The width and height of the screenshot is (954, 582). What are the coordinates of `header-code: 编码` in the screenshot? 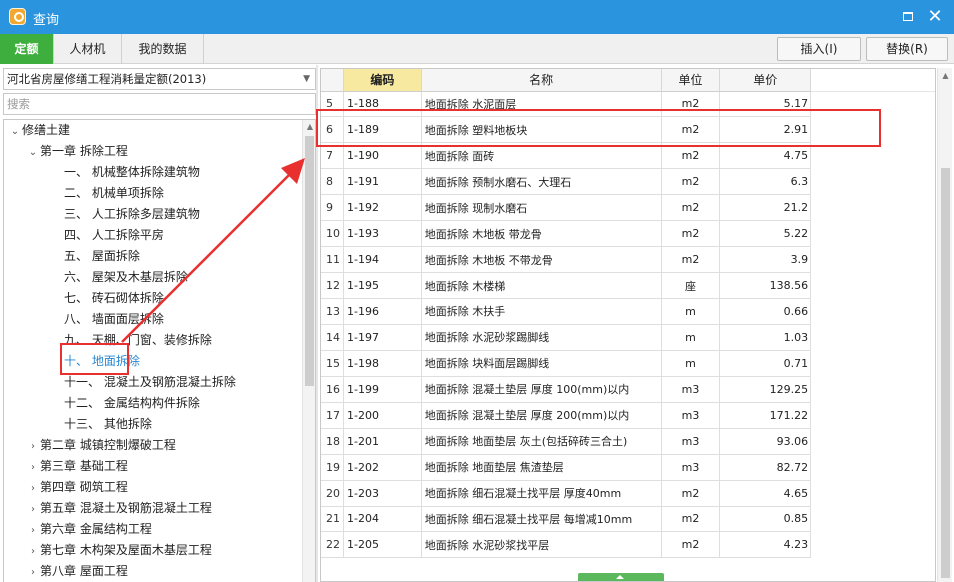 It's located at (382, 80).